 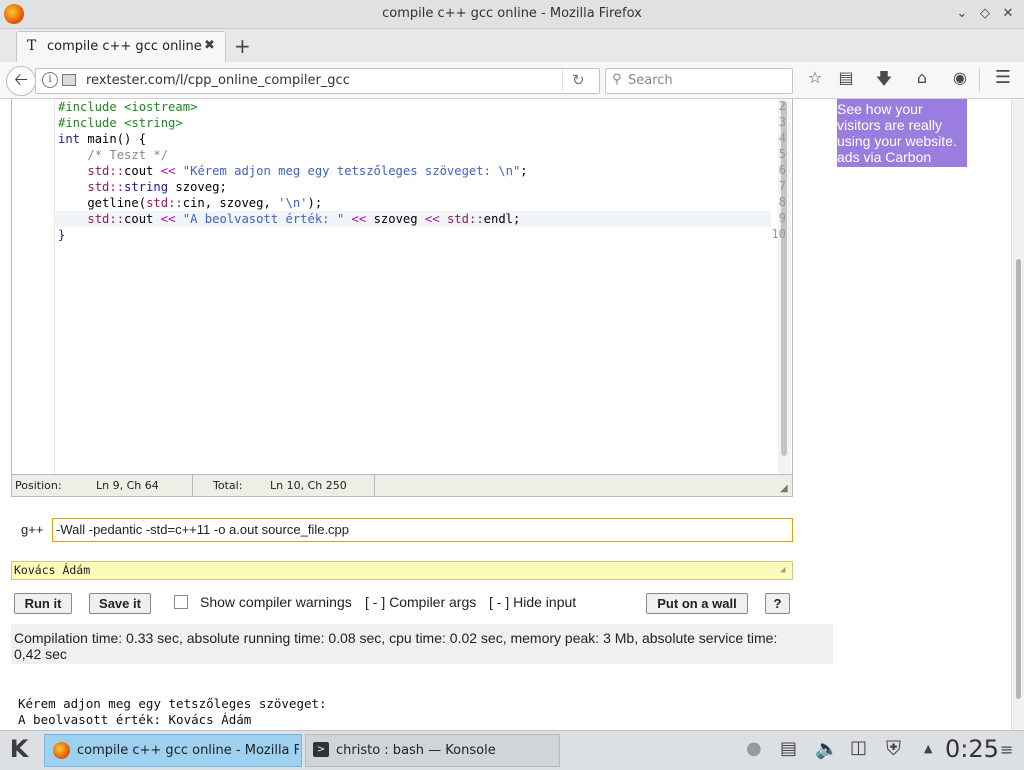 I want to click on close-window-icon: ✕, so click(x=1008, y=14).